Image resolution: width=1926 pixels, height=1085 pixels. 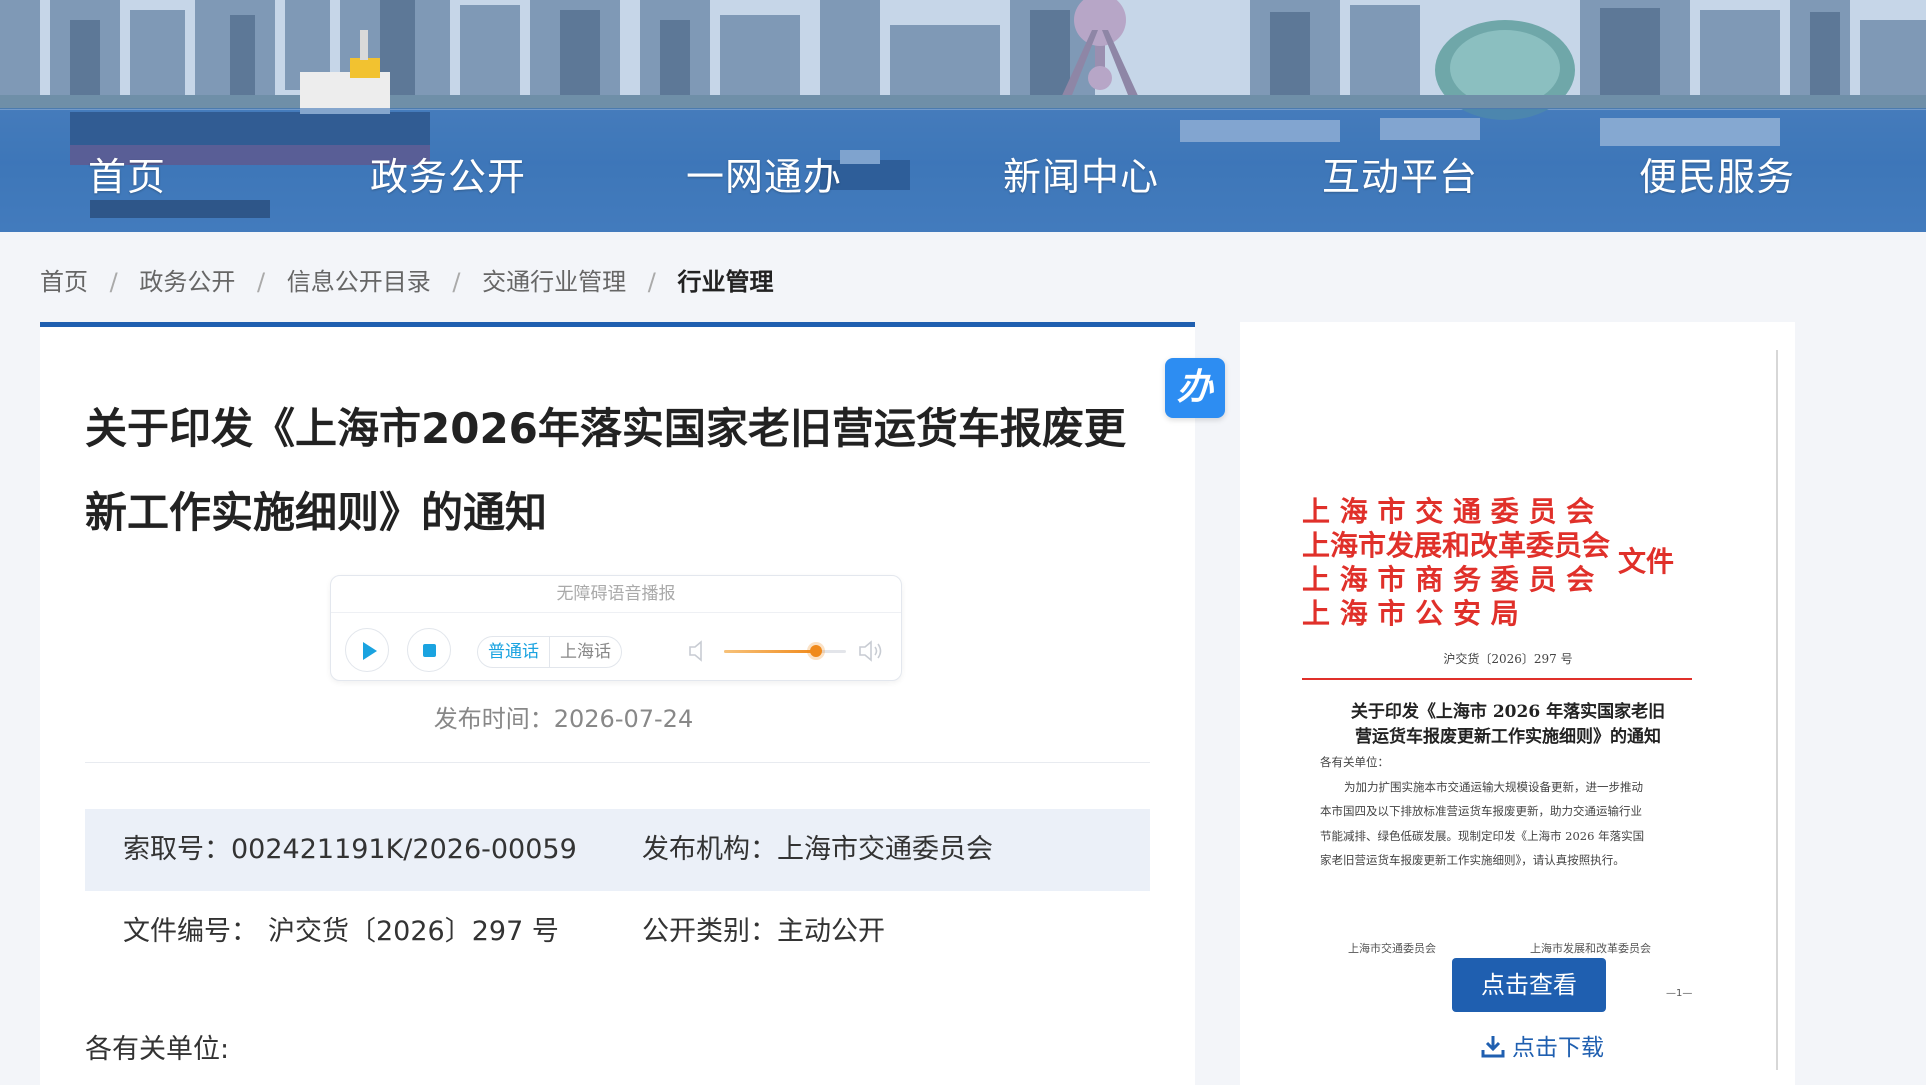 What do you see at coordinates (127, 173) in the screenshot?
I see `nav-home: 首页` at bounding box center [127, 173].